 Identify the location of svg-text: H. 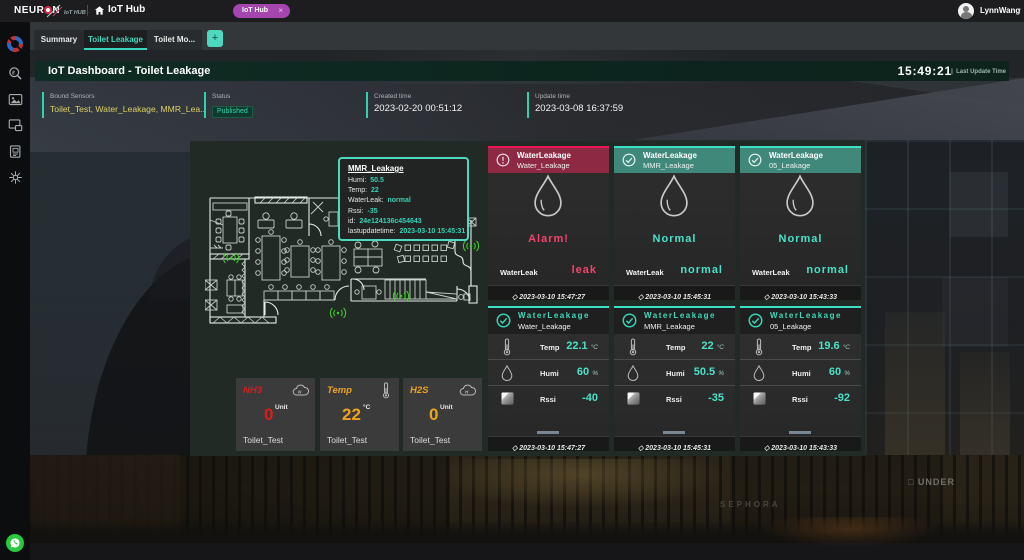
(467, 392).